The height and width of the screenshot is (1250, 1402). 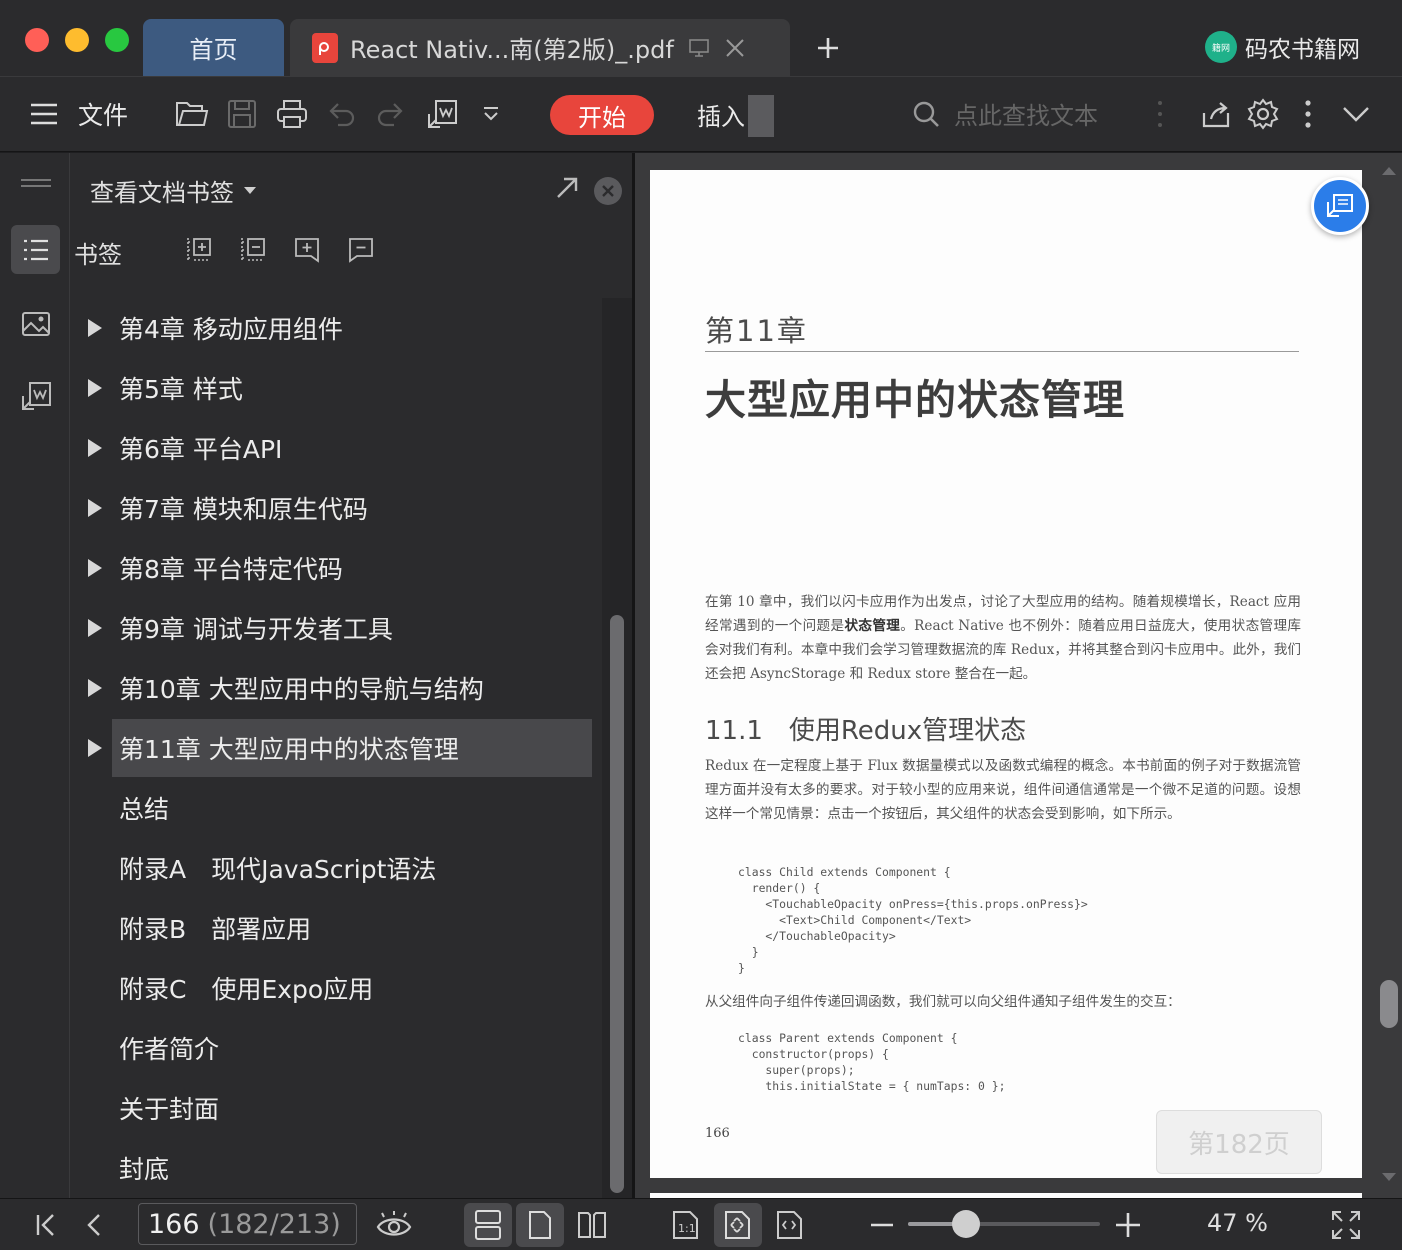 What do you see at coordinates (1221, 47) in the screenshot?
I see `brand-logo-icon: 籍网` at bounding box center [1221, 47].